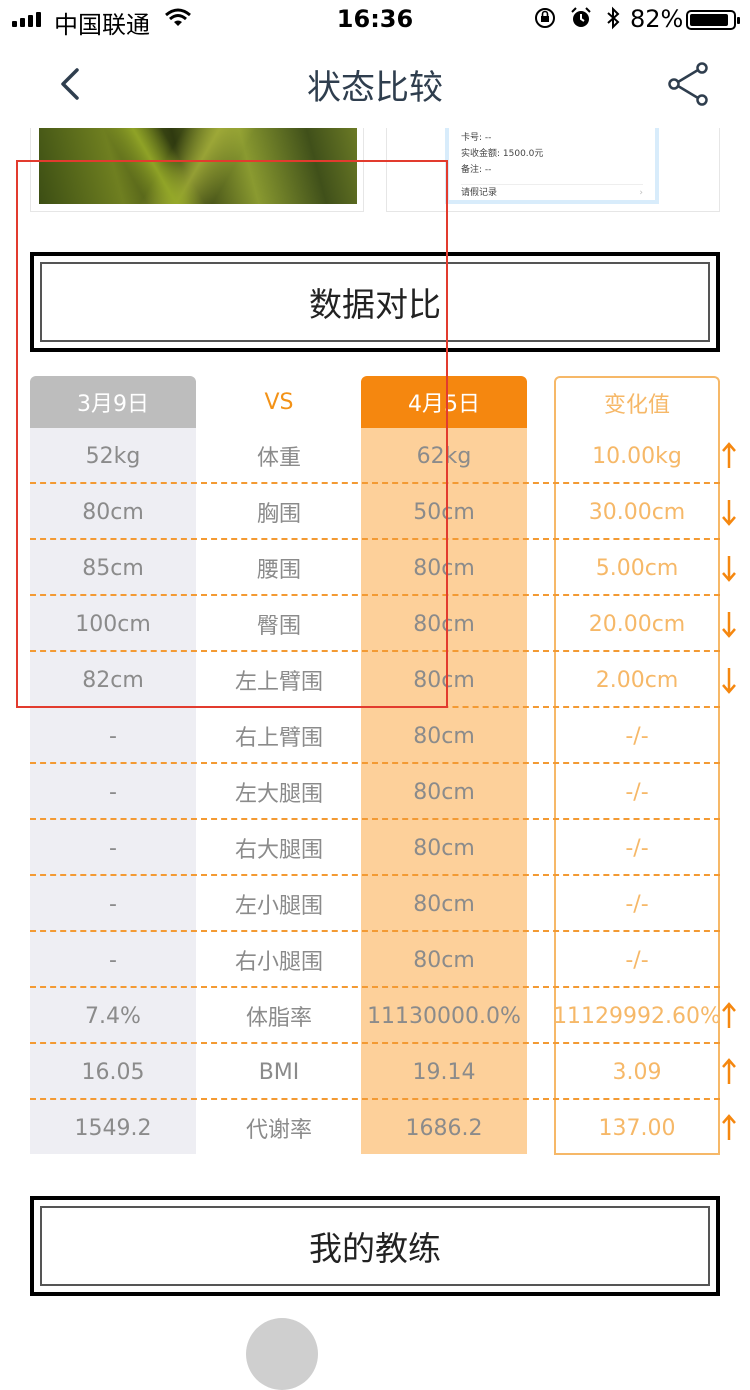  I want to click on navigation-bar: 状态比较, so click(375, 84).